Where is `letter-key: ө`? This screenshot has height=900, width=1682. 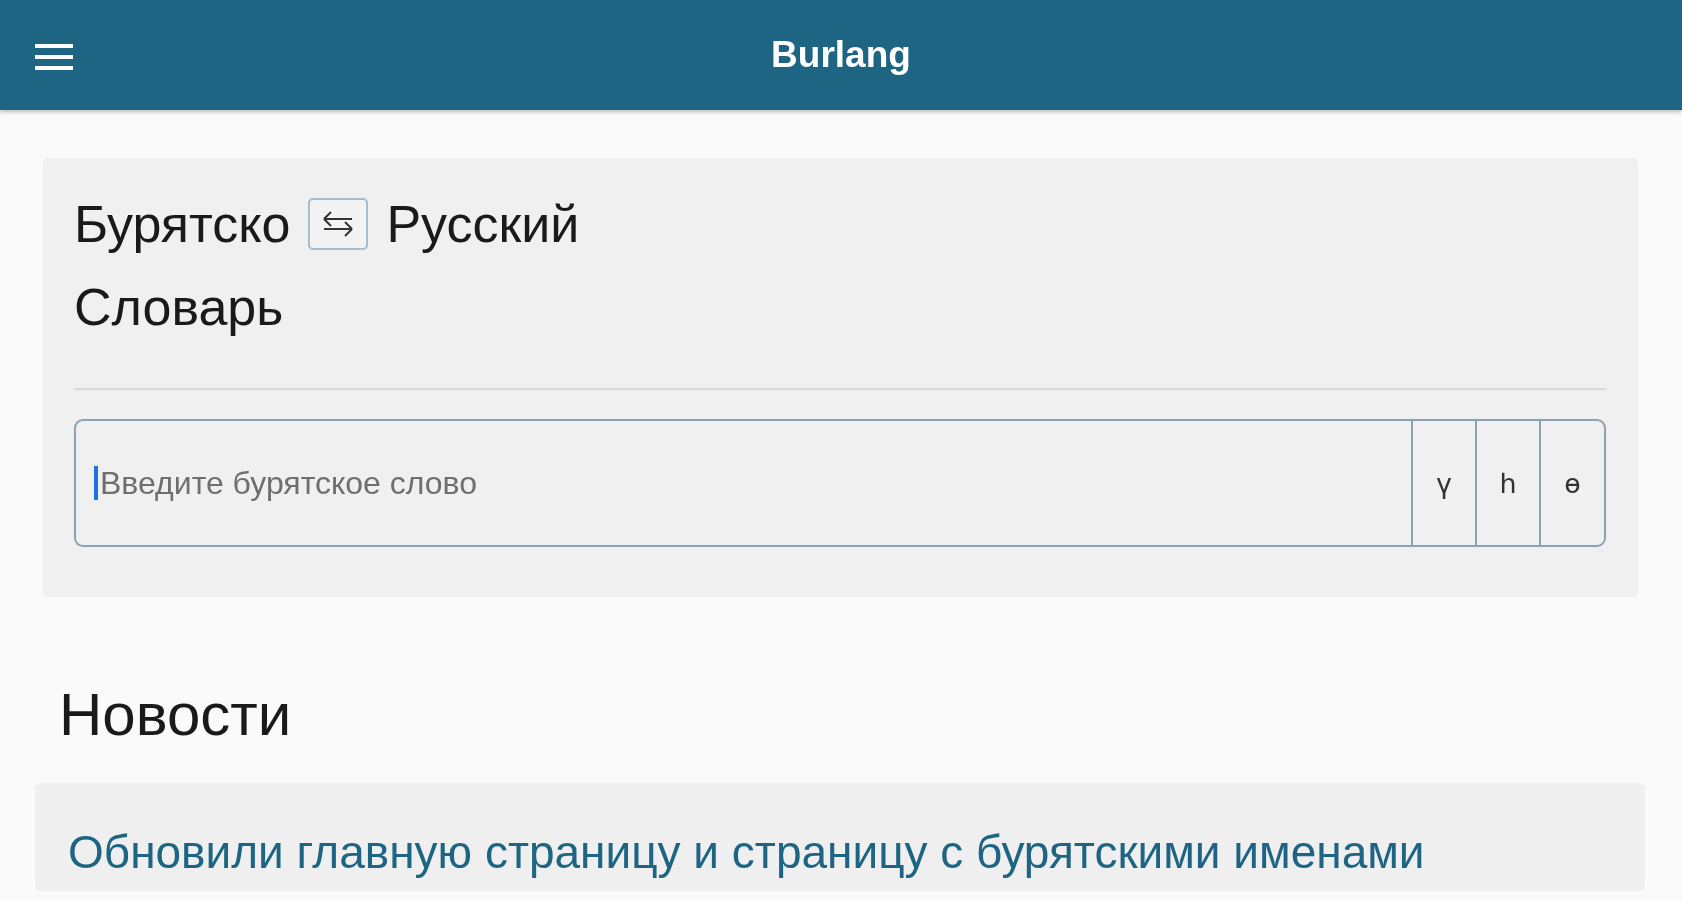 letter-key: ө is located at coordinates (1572, 483).